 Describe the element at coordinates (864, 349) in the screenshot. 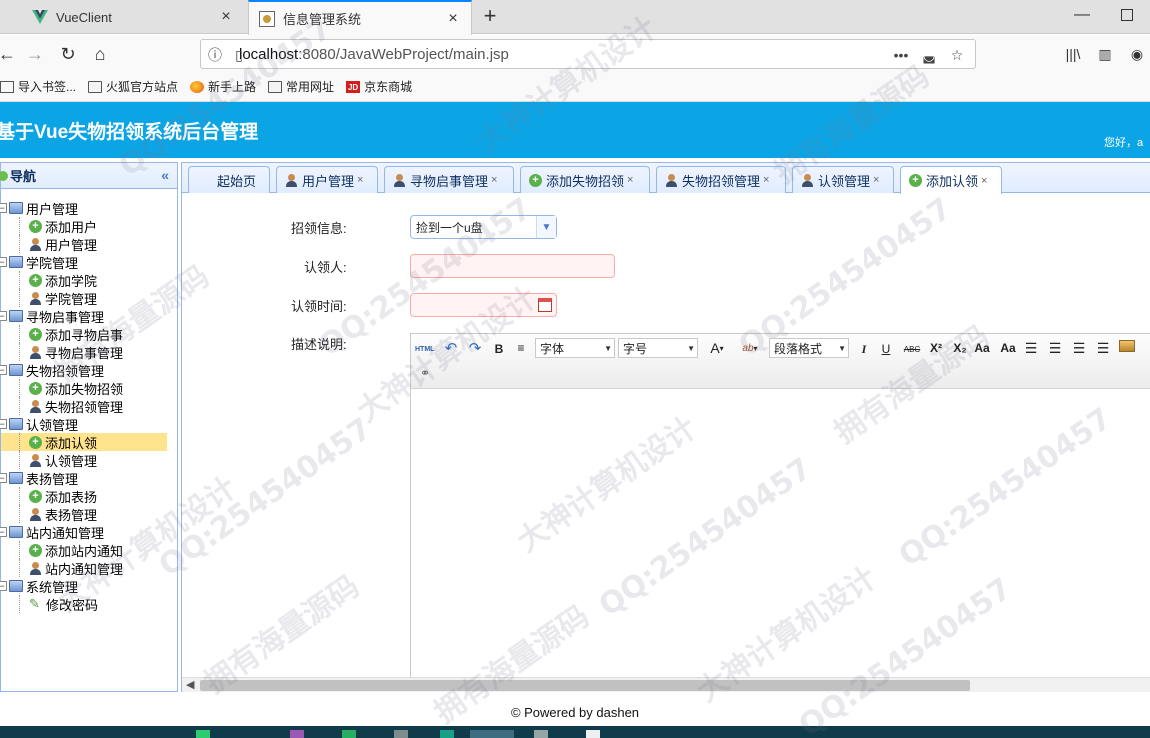

I see `italic-button: I` at that location.